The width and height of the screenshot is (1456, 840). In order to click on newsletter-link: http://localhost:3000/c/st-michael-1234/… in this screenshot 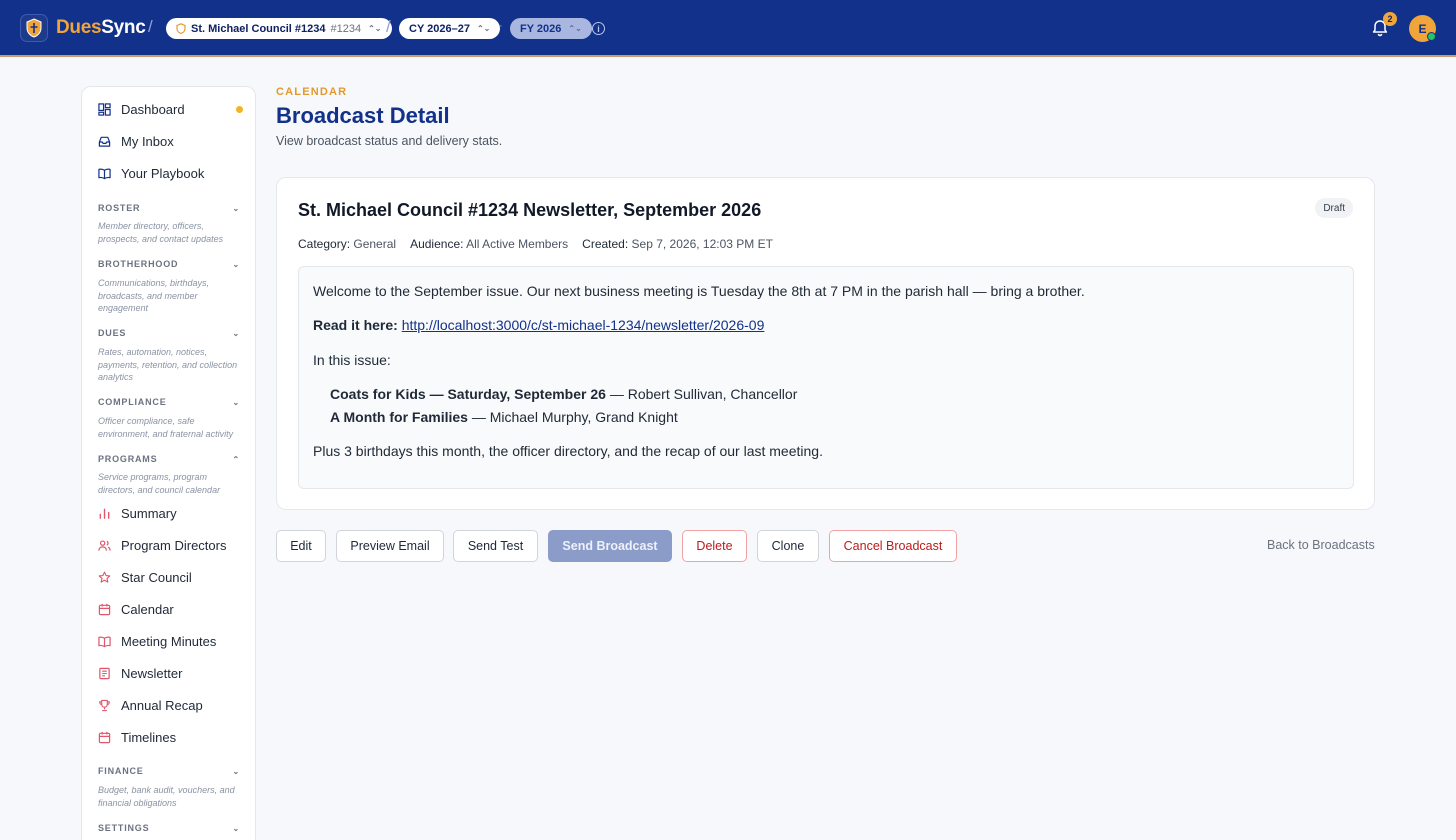, I will do `click(583, 325)`.